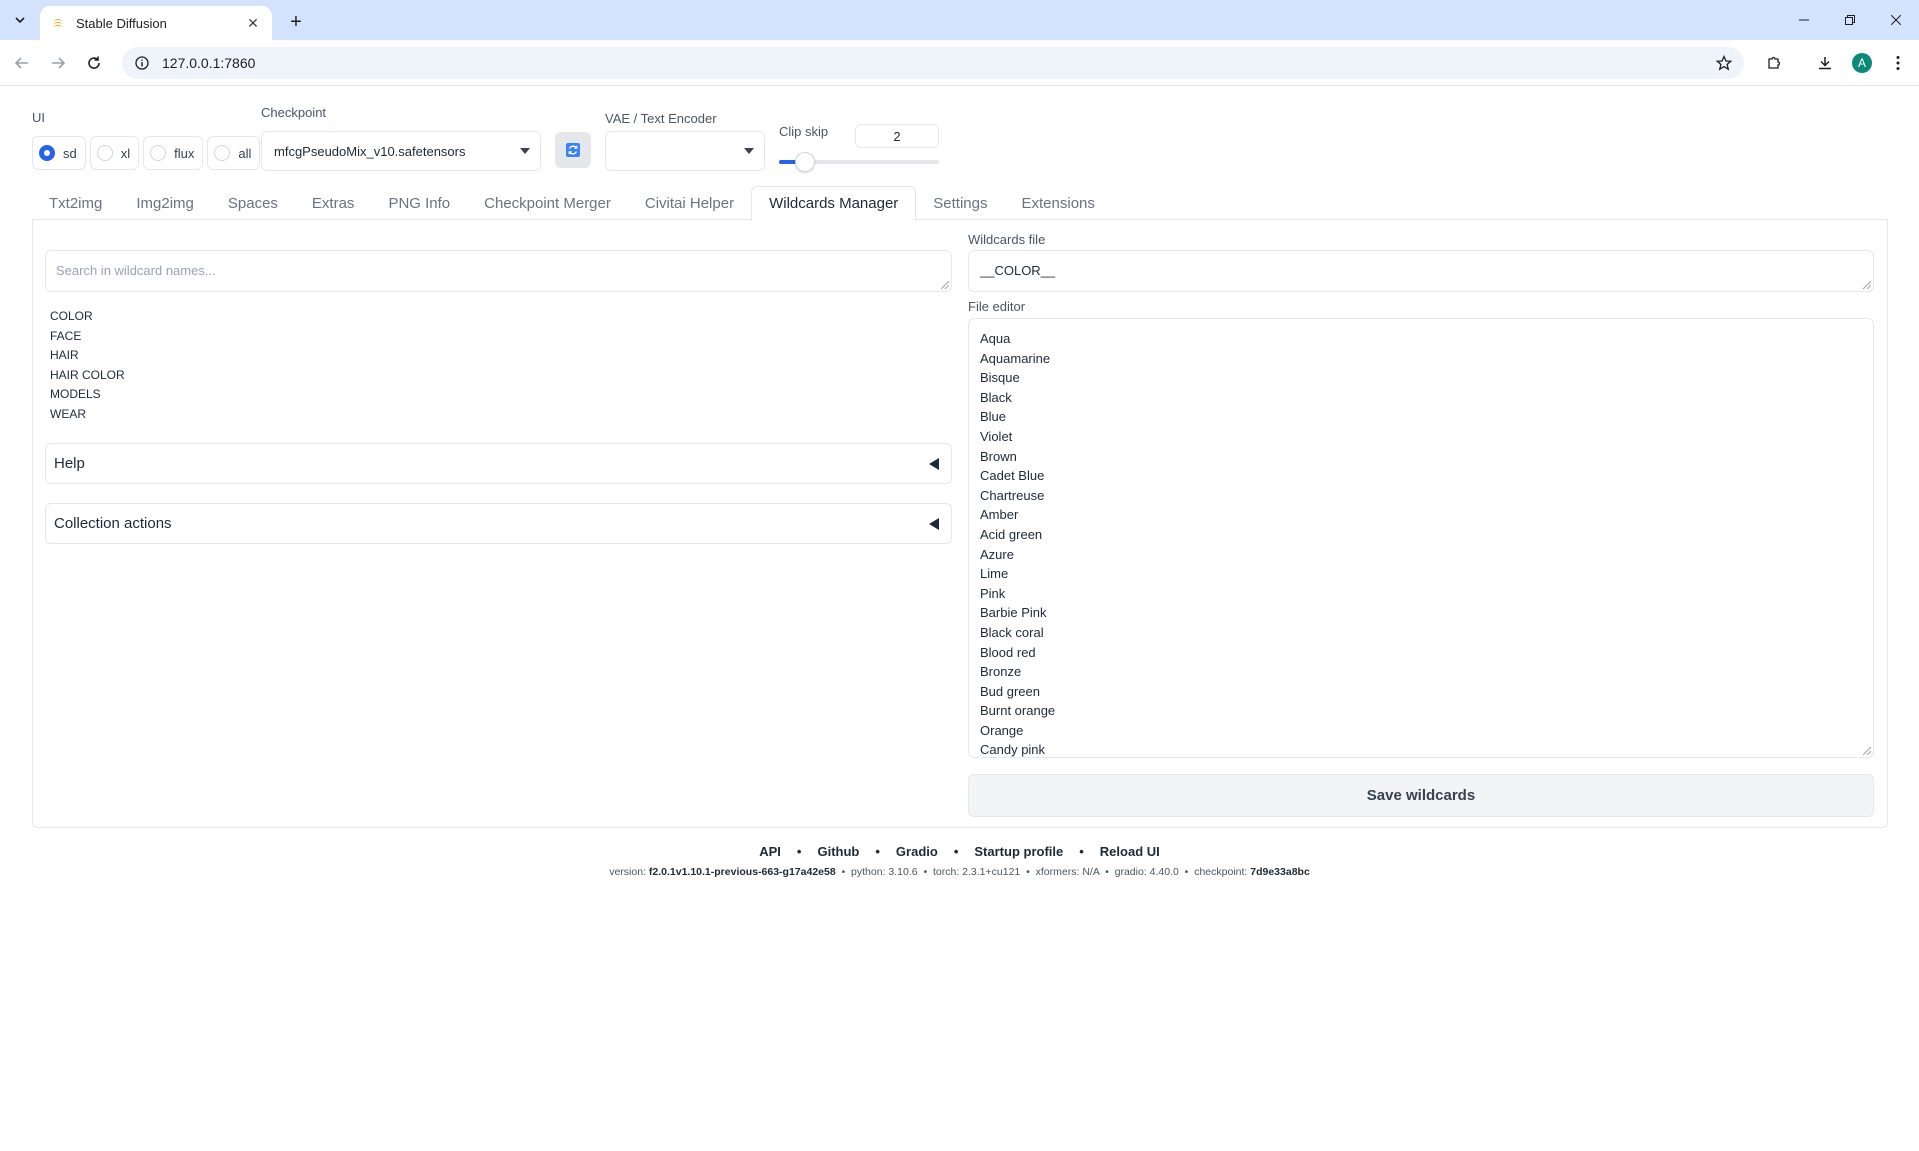  I want to click on wildcard-list-item: FACE, so click(87, 337).